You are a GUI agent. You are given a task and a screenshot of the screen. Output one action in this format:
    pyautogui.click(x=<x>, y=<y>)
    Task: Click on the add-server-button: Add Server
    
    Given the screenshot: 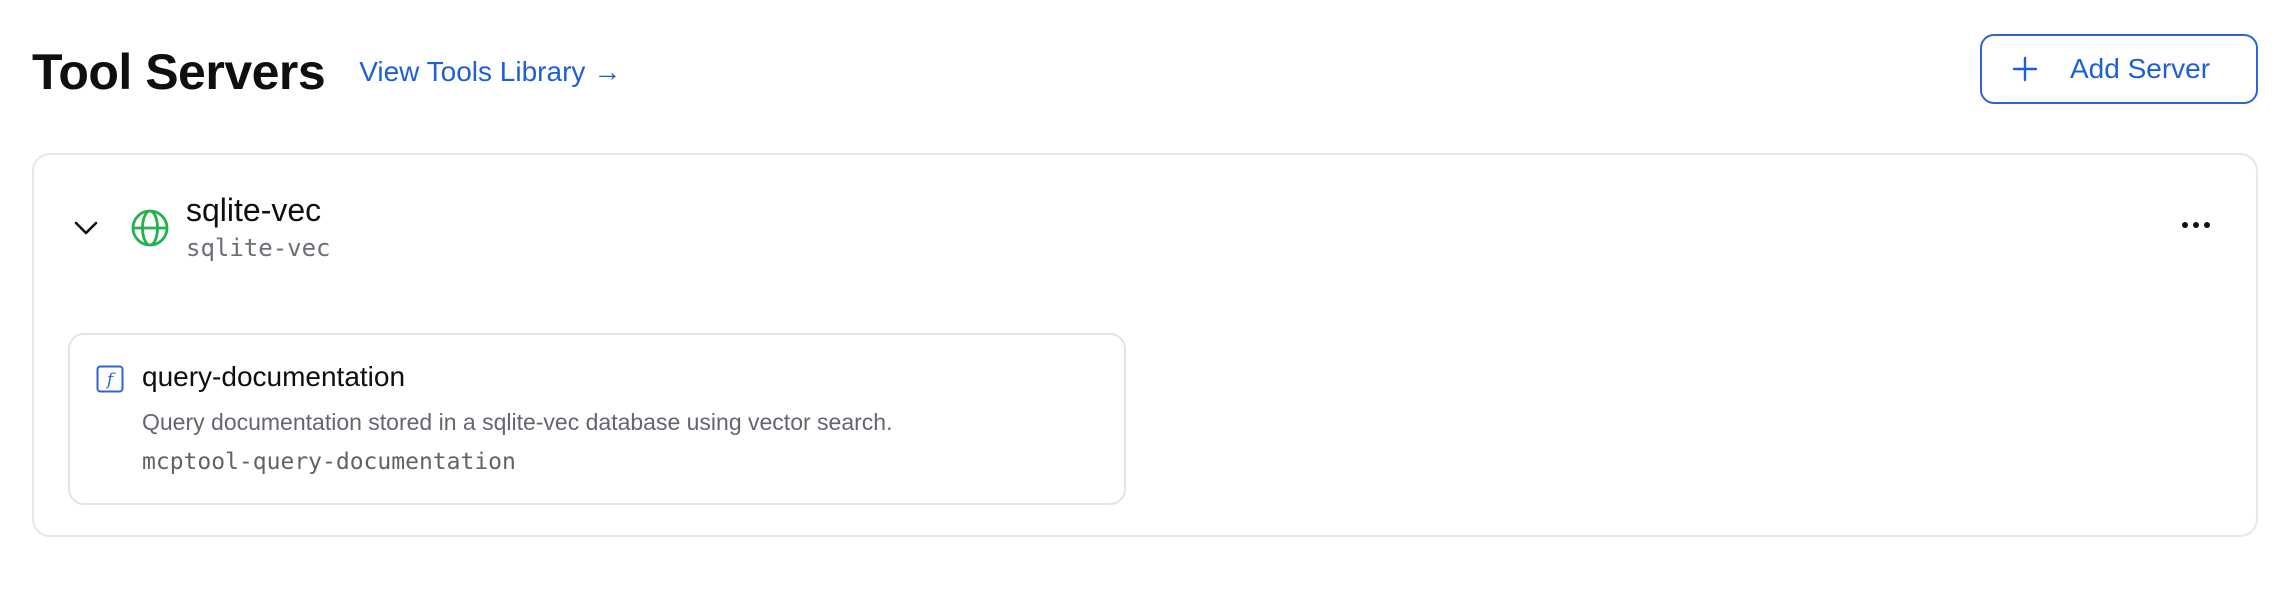 What is the action you would take?
    pyautogui.click(x=2119, y=69)
    